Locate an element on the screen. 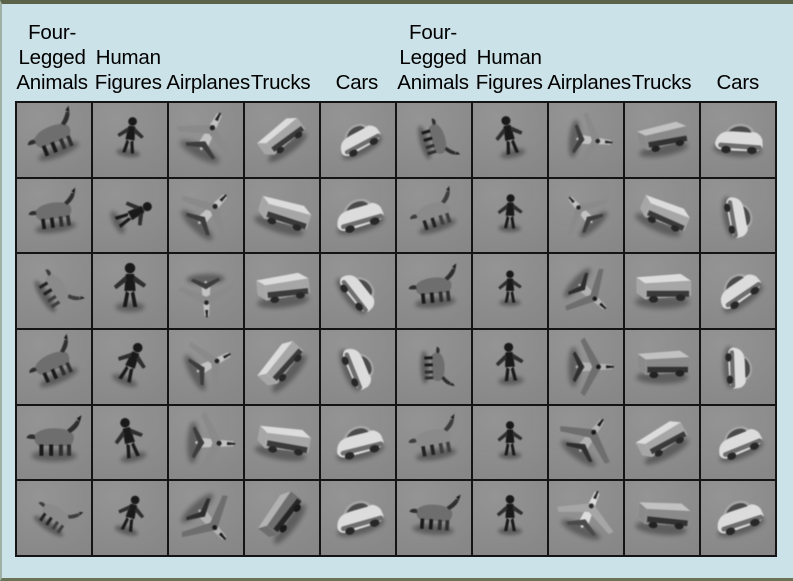  column-header-human-figures-right: Human Figures is located at coordinates (509, 71).